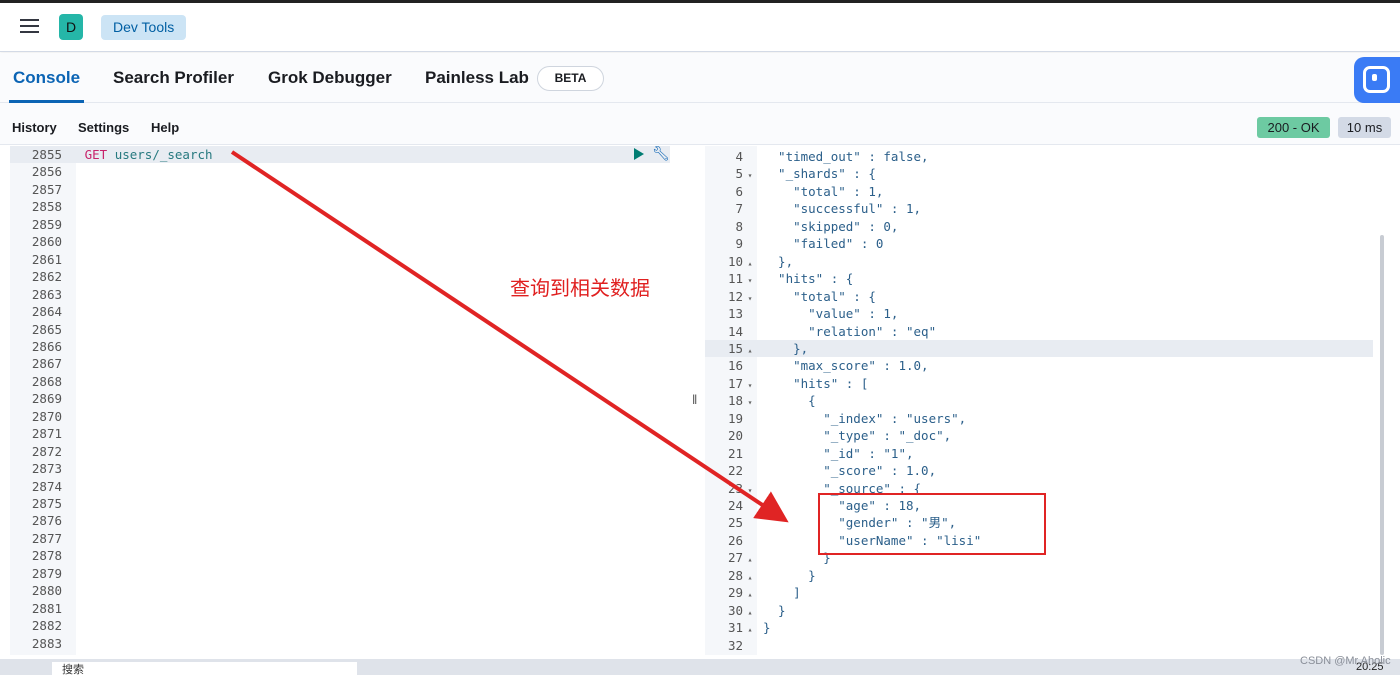 This screenshot has height=678, width=1400. Describe the element at coordinates (204, 669) in the screenshot. I see `taskbar-search: 搜索` at that location.